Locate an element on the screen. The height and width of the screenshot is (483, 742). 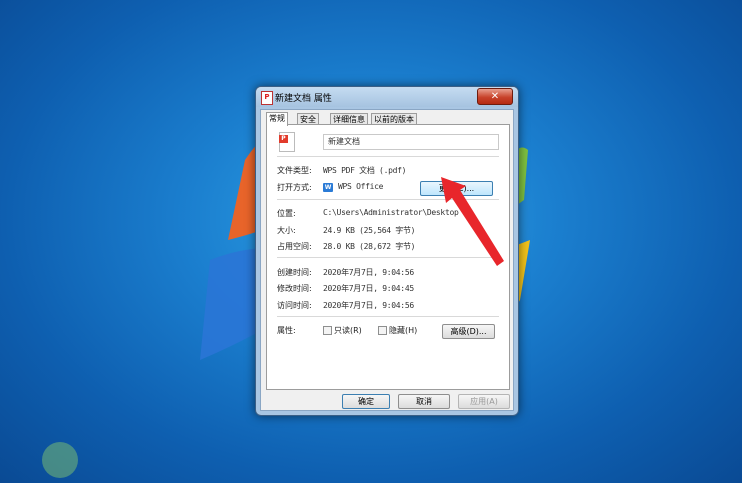
open-with-value: WPS Office is located at coordinates (361, 186).